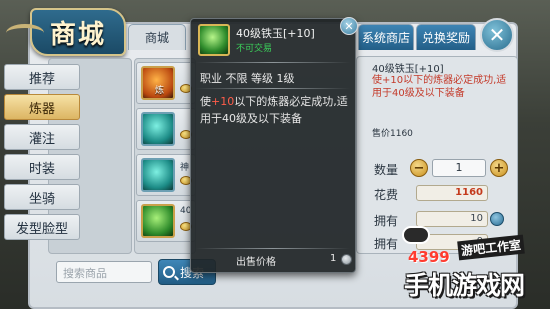 The width and height of the screenshot is (550, 309). Describe the element at coordinates (333, 258) in the screenshot. I see `tooltip-sell-value: 1` at that location.